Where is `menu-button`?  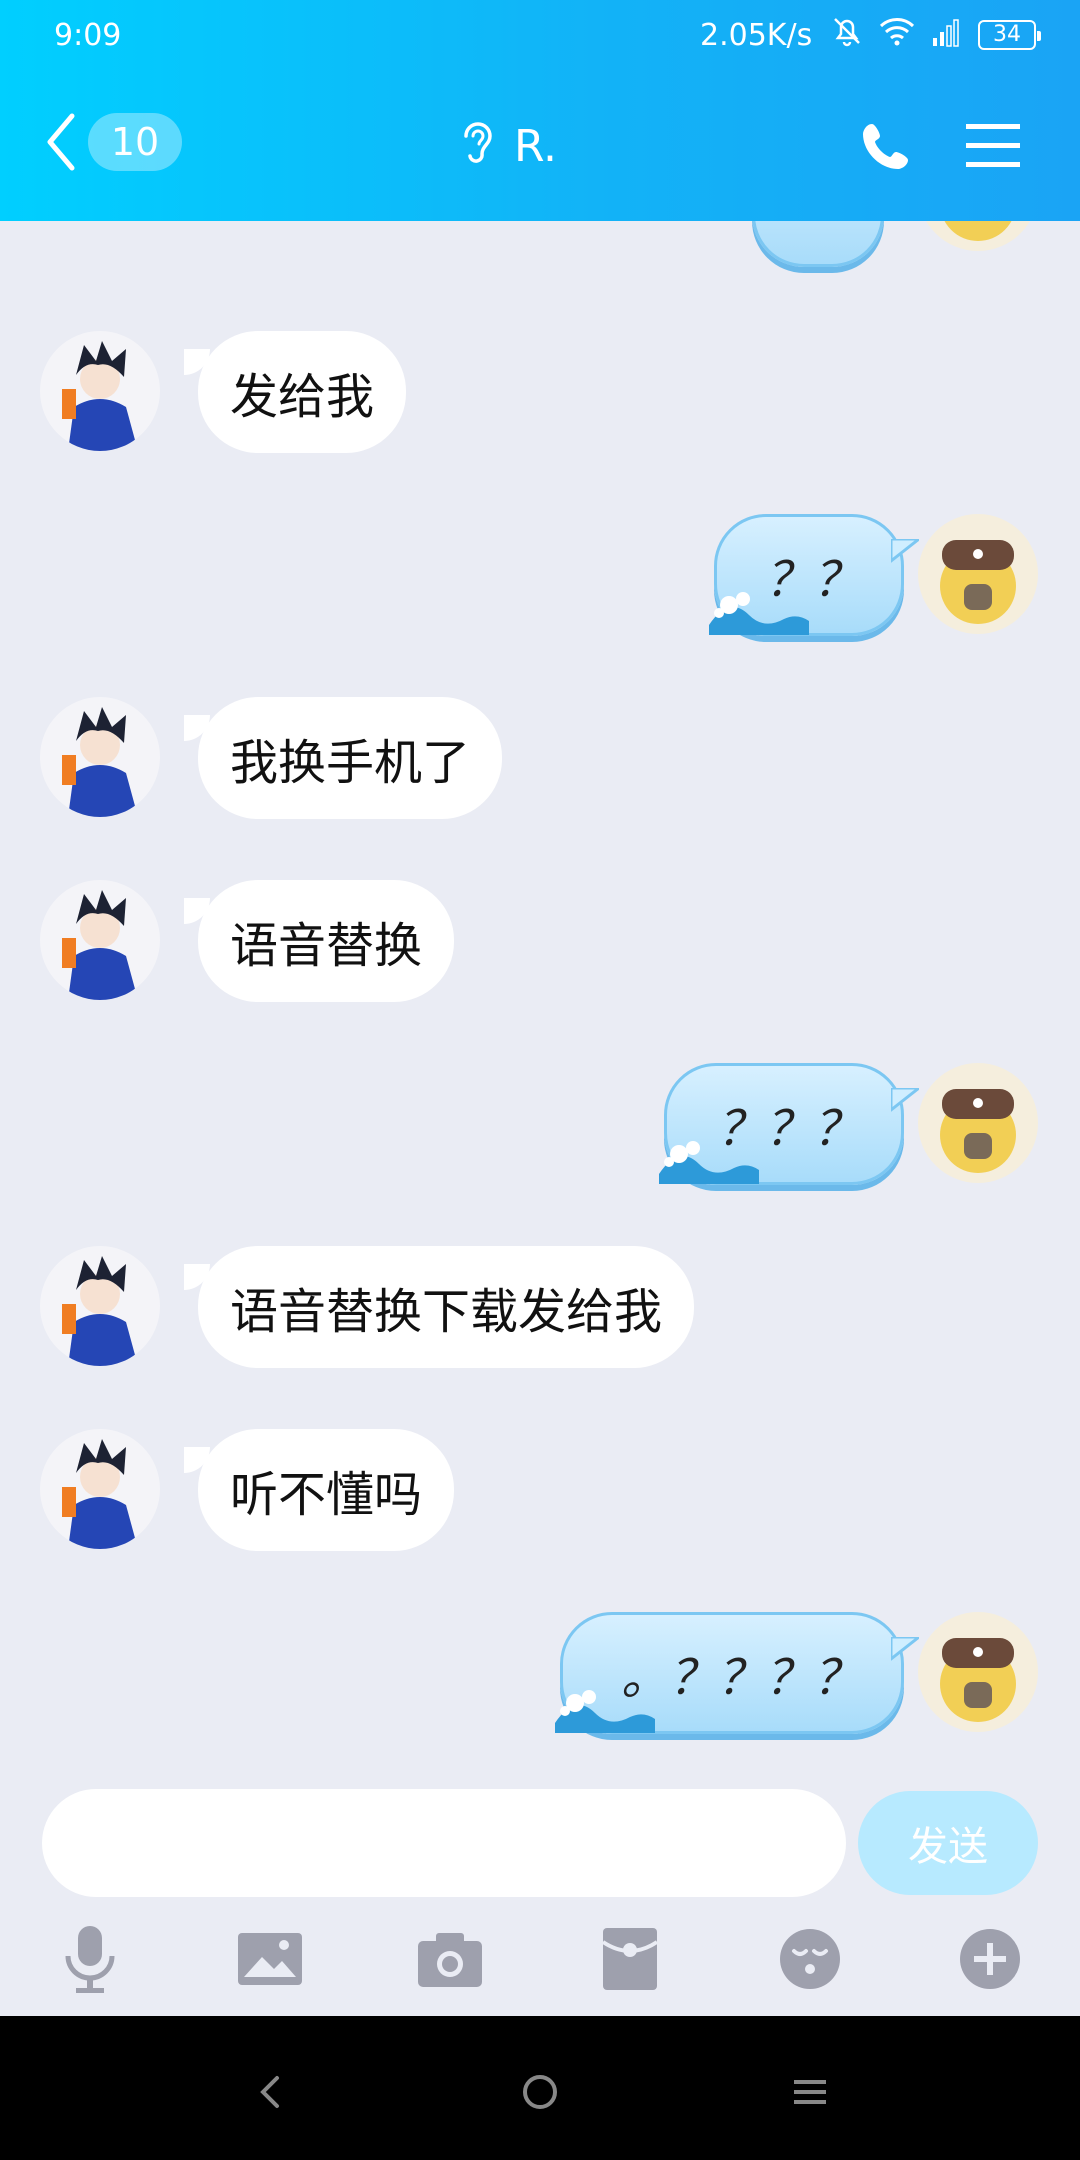
menu-button is located at coordinates (993, 148).